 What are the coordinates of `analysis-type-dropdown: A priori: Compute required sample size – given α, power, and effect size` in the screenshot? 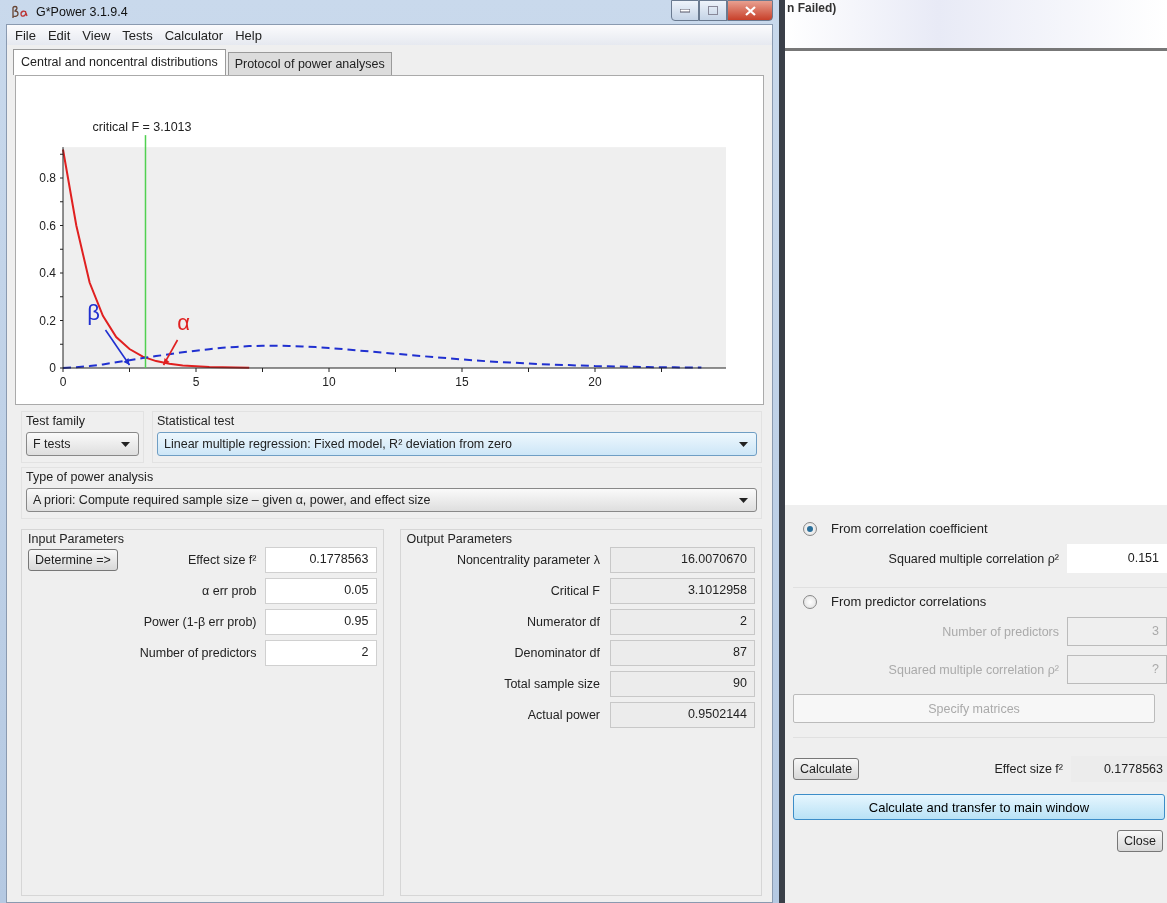 It's located at (391, 500).